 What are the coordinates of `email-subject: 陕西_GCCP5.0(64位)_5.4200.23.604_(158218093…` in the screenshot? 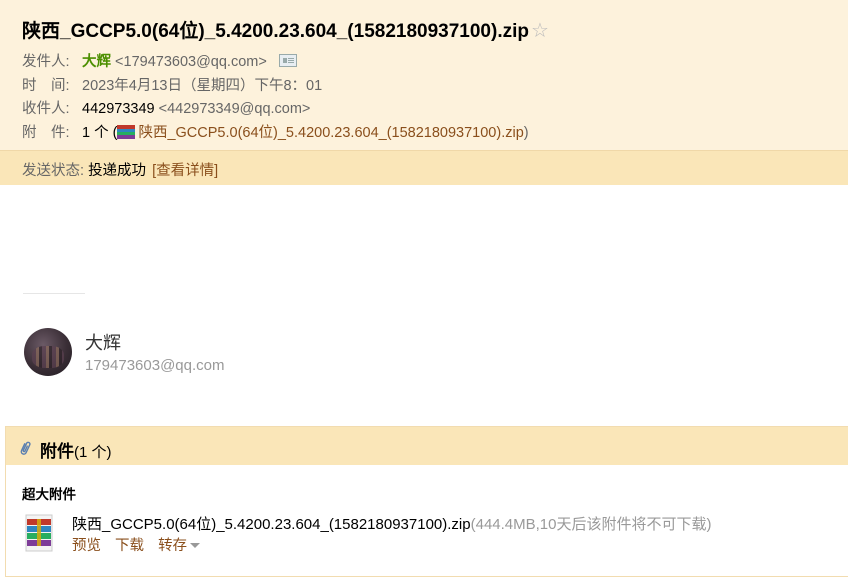 It's located at (285, 29).